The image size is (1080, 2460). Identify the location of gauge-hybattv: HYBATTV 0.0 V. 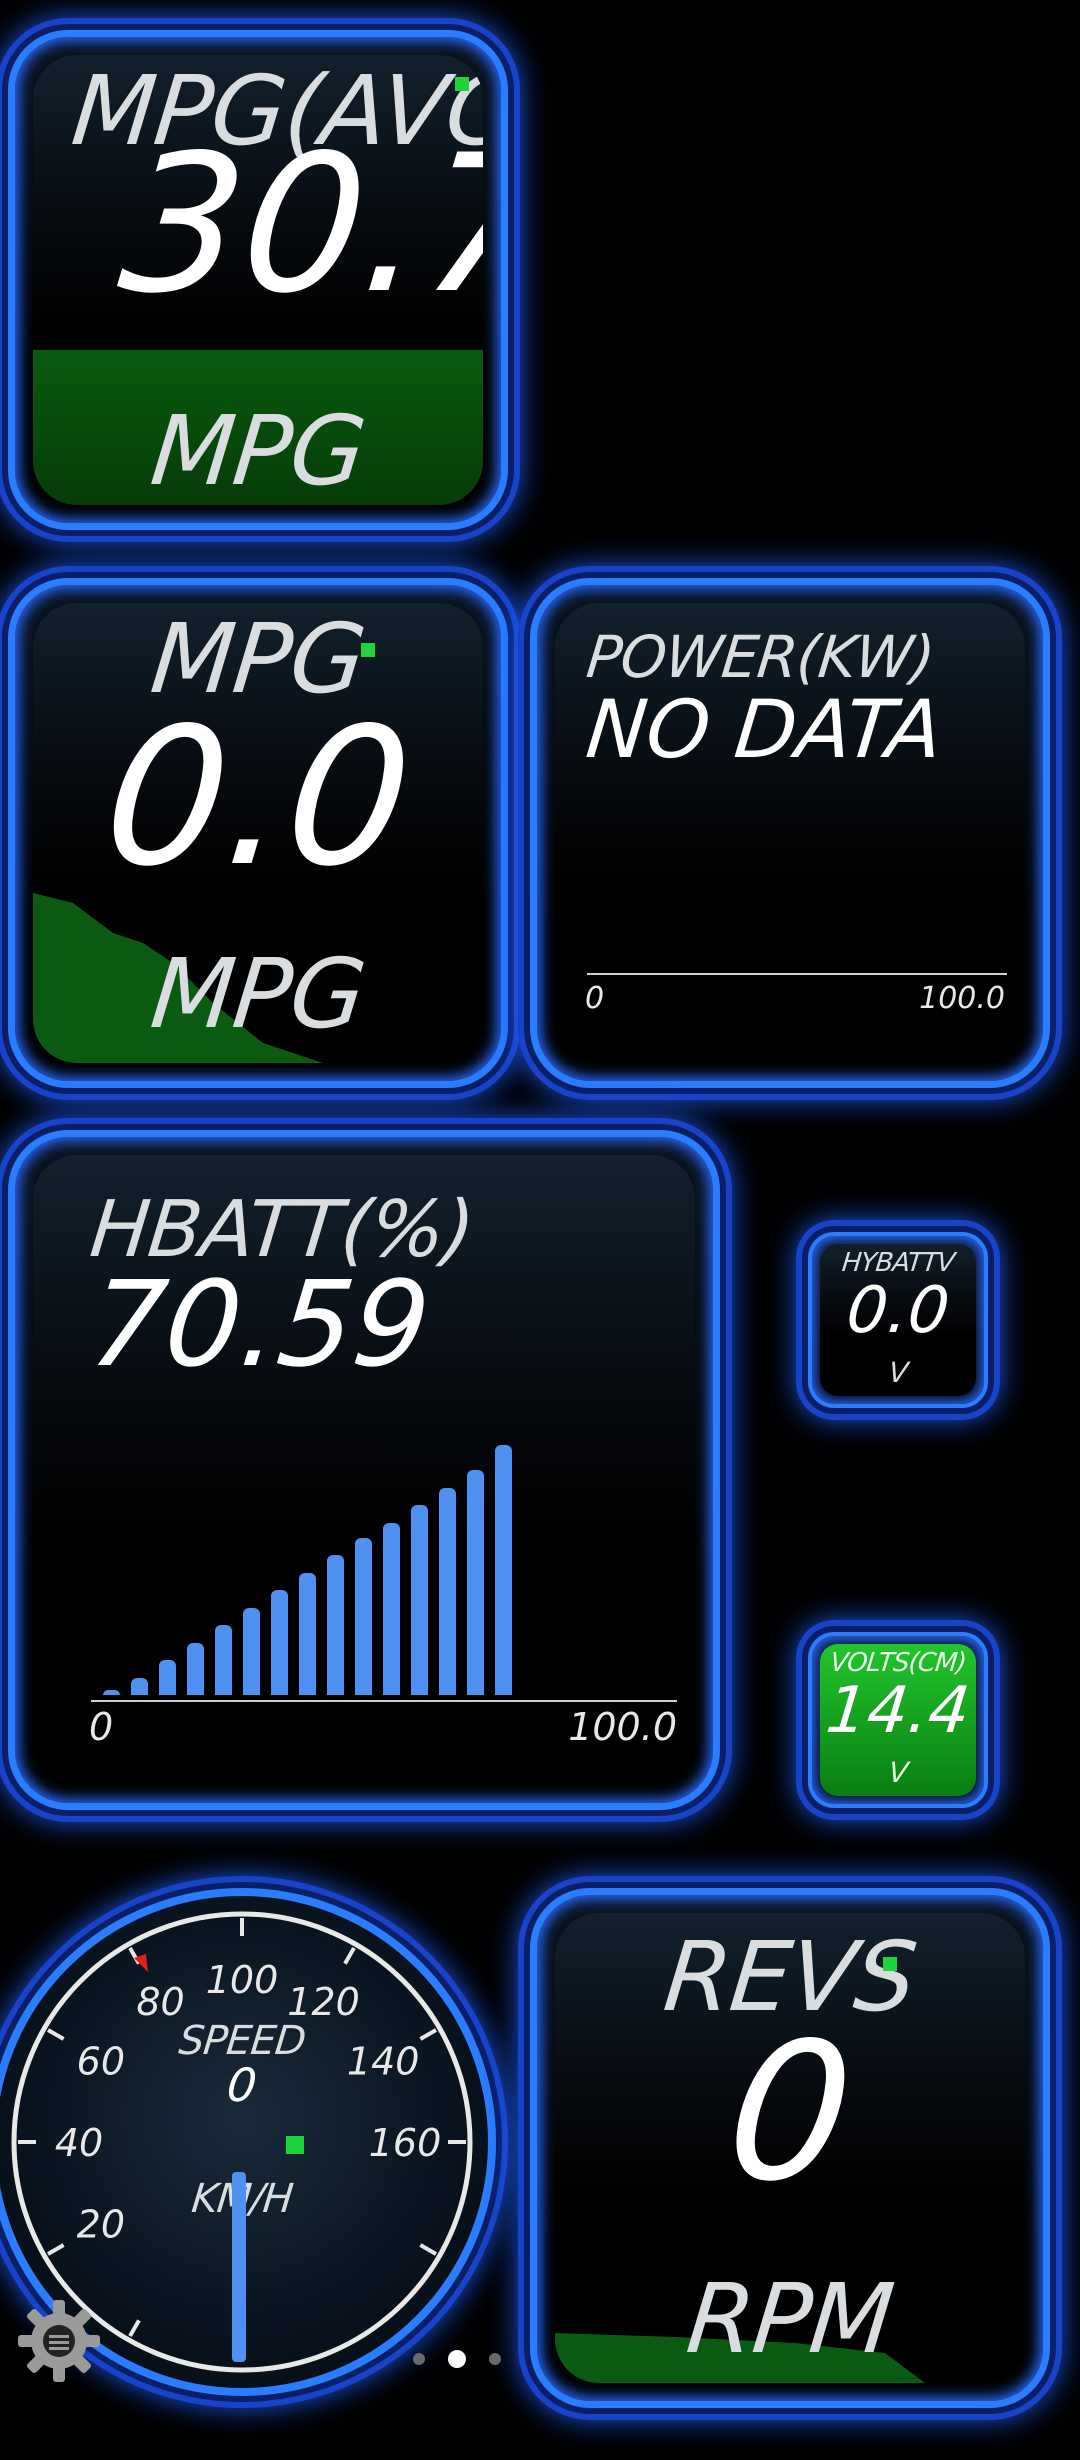
(898, 1320).